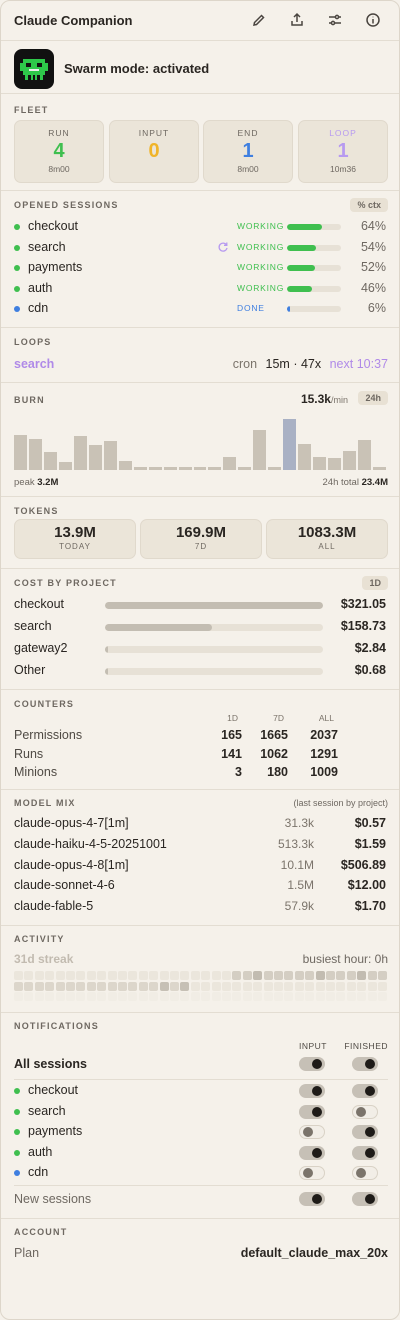  Describe the element at coordinates (200, 268) in the screenshot. I see `session-row: payments WORKING 52%` at that location.